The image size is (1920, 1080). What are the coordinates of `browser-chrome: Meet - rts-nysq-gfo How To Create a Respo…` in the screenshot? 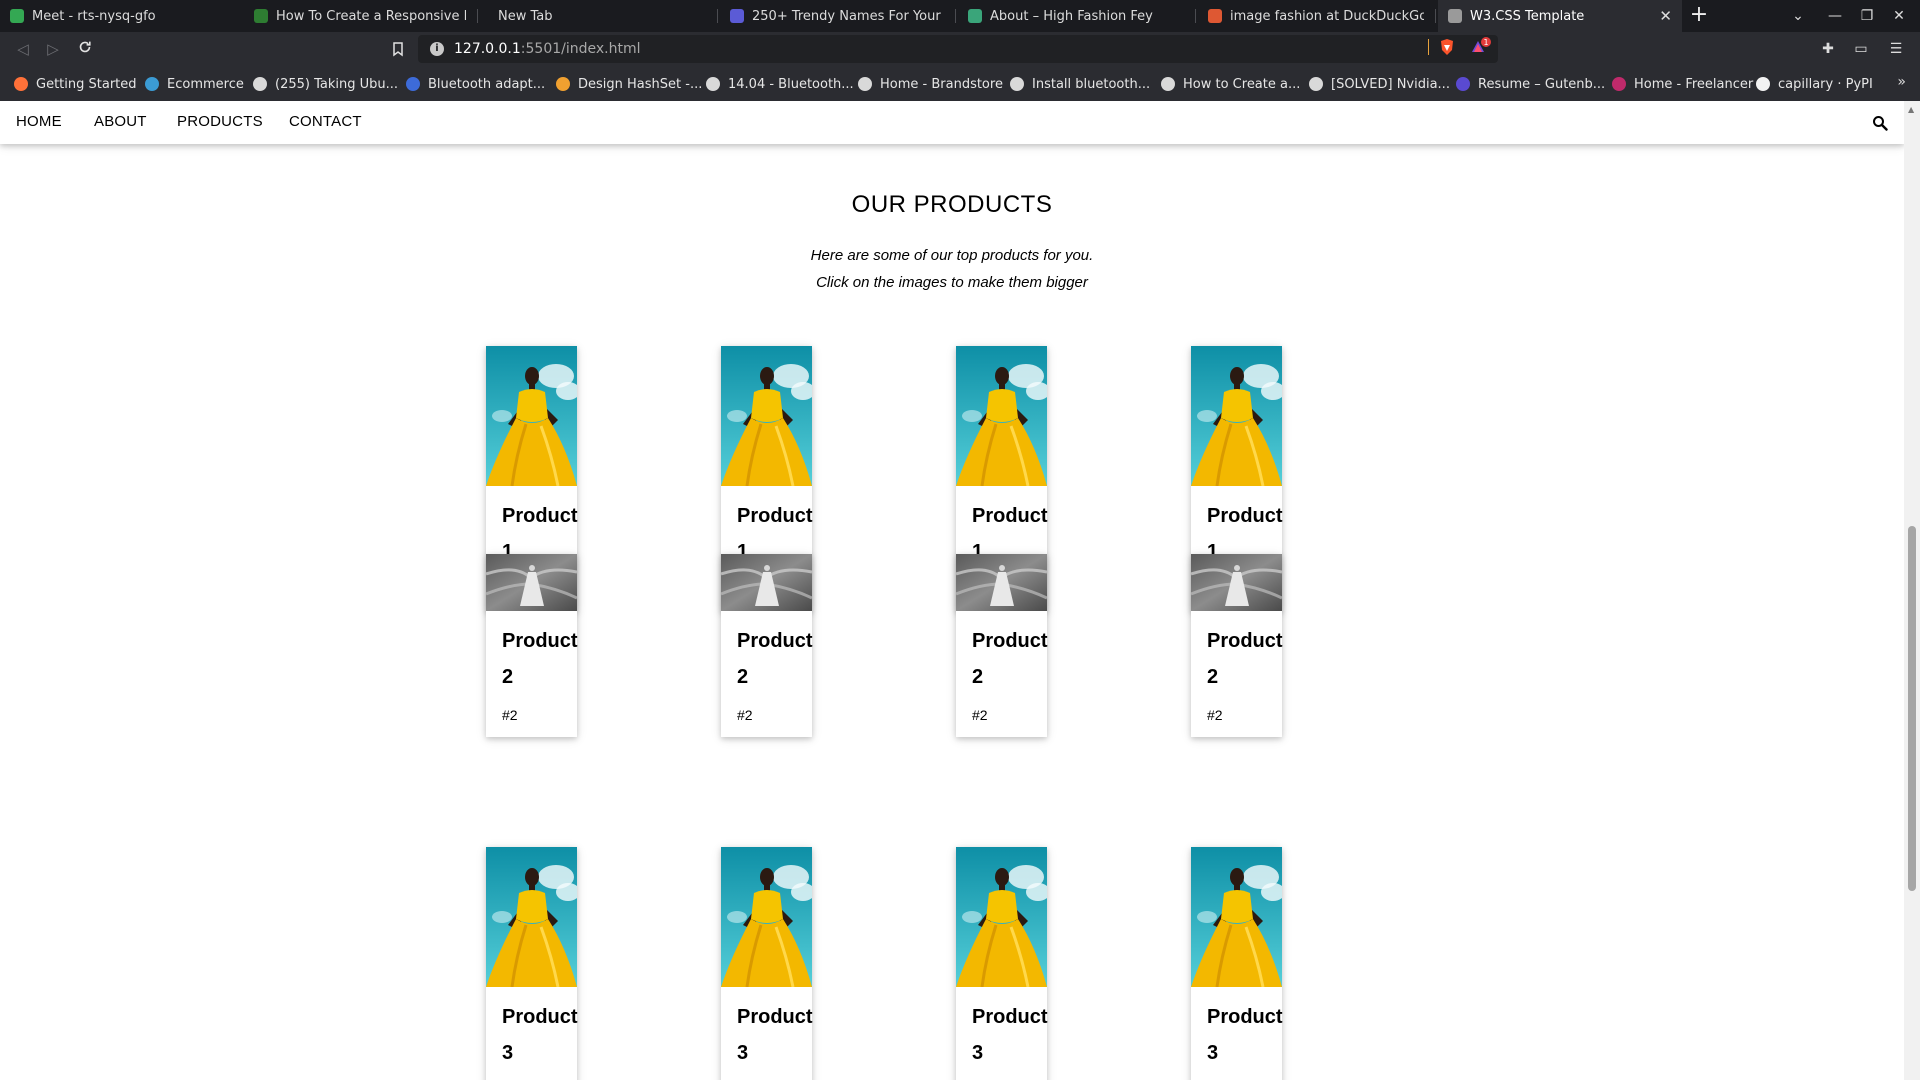 It's located at (960, 50).